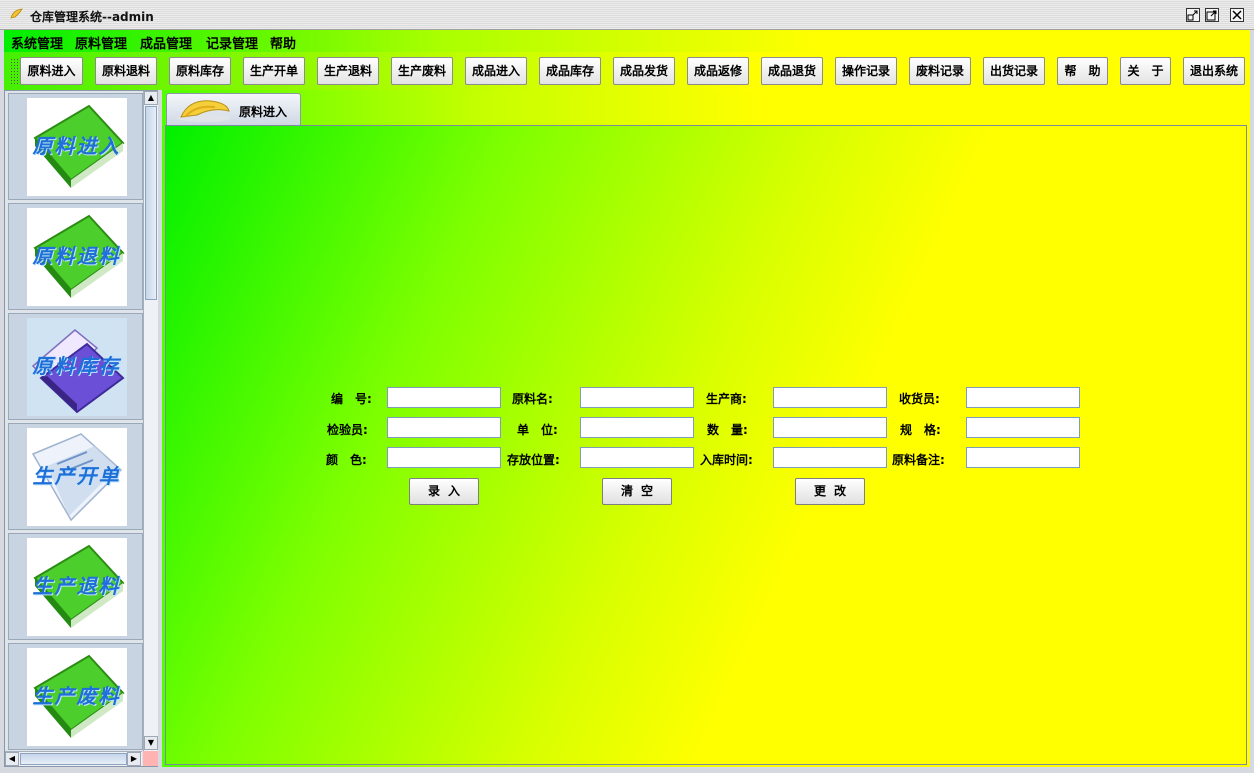 This screenshot has width=1254, height=773. I want to click on sidebar-vertical-scrollbar: ▲ ▼, so click(150, 421).